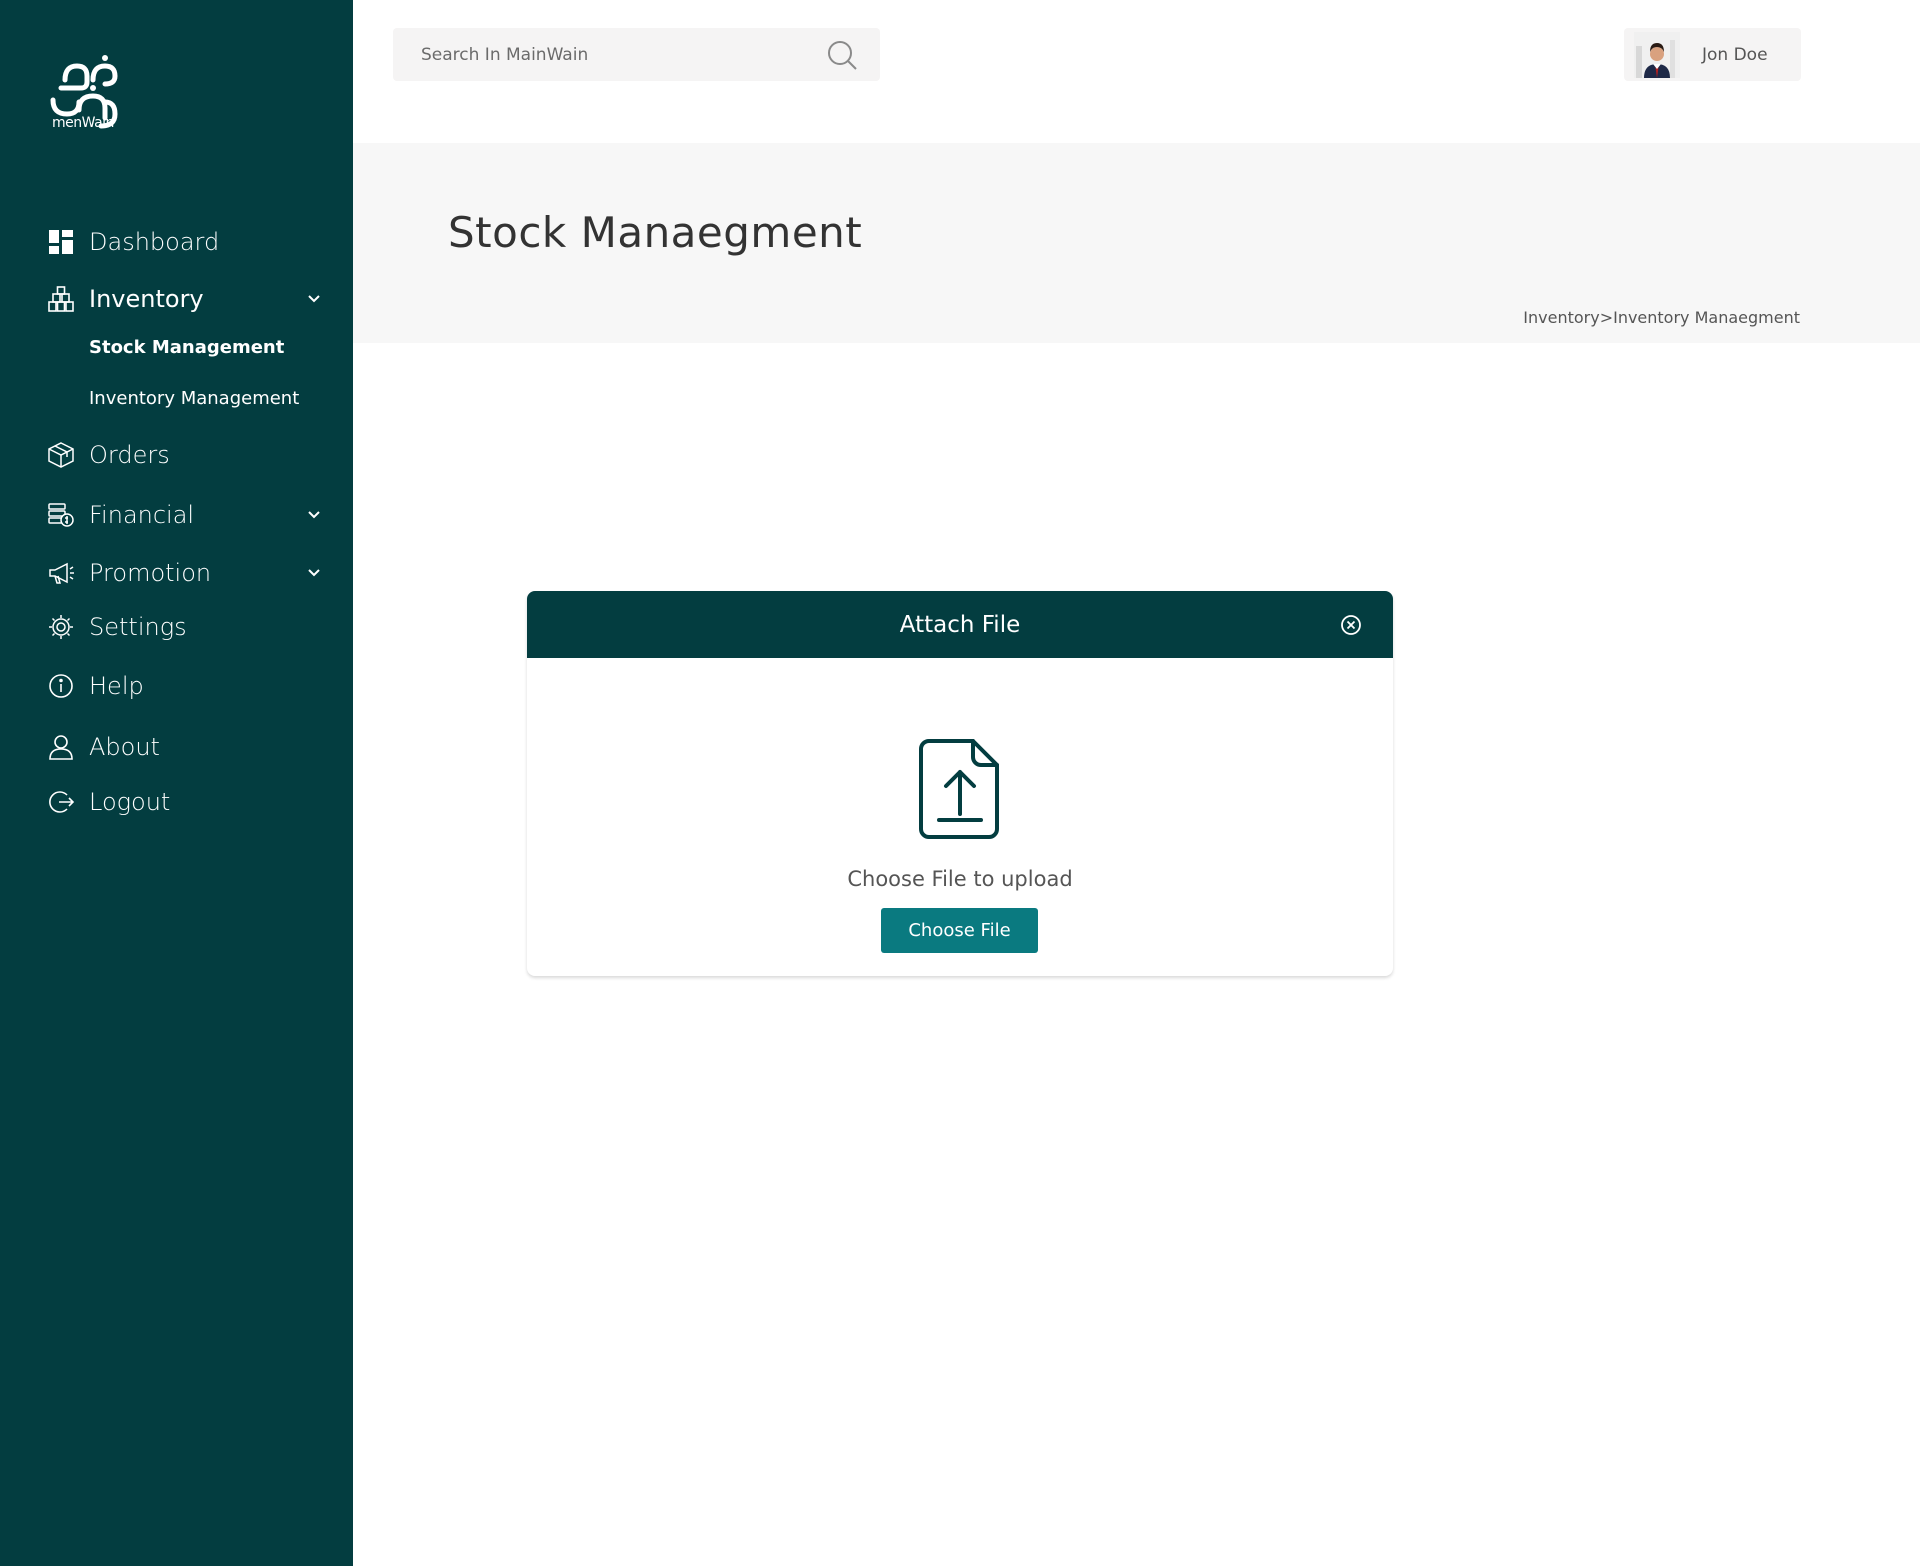 The height and width of the screenshot is (1566, 1920). Describe the element at coordinates (959, 930) in the screenshot. I see `choose-file-button: Choose File` at that location.